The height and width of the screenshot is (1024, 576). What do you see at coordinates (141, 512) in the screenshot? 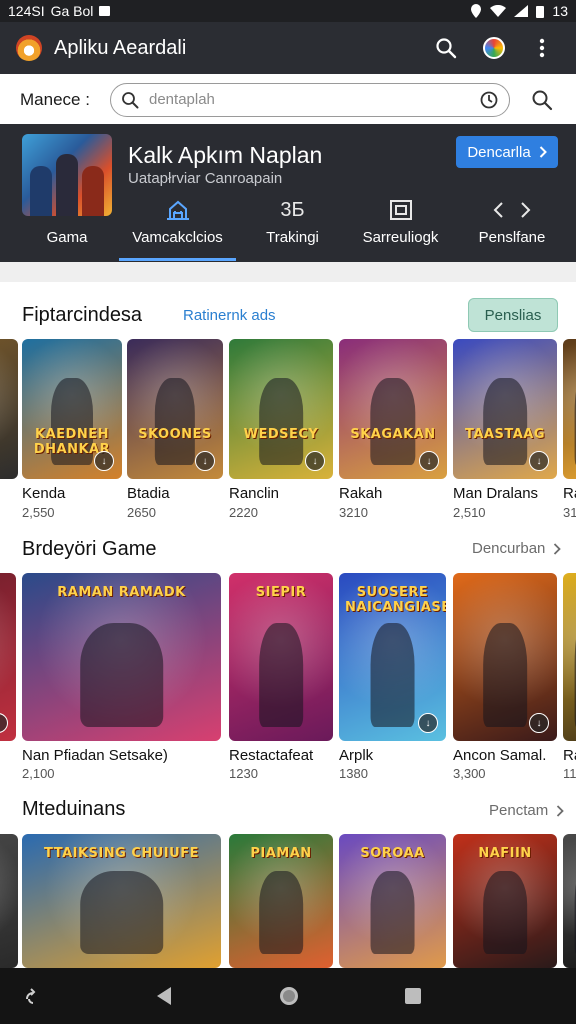
I see `game-count: 2650` at bounding box center [141, 512].